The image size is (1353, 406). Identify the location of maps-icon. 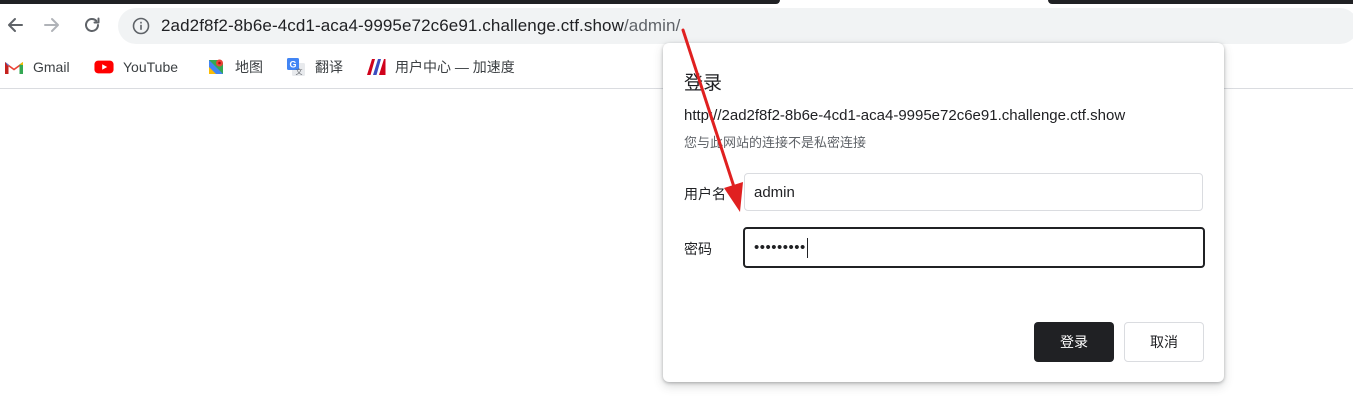
(216, 67).